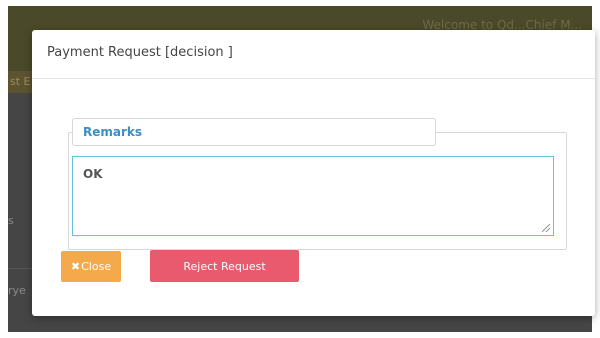  What do you see at coordinates (140, 52) in the screenshot?
I see `modal-title: Payment Request [decision ]` at bounding box center [140, 52].